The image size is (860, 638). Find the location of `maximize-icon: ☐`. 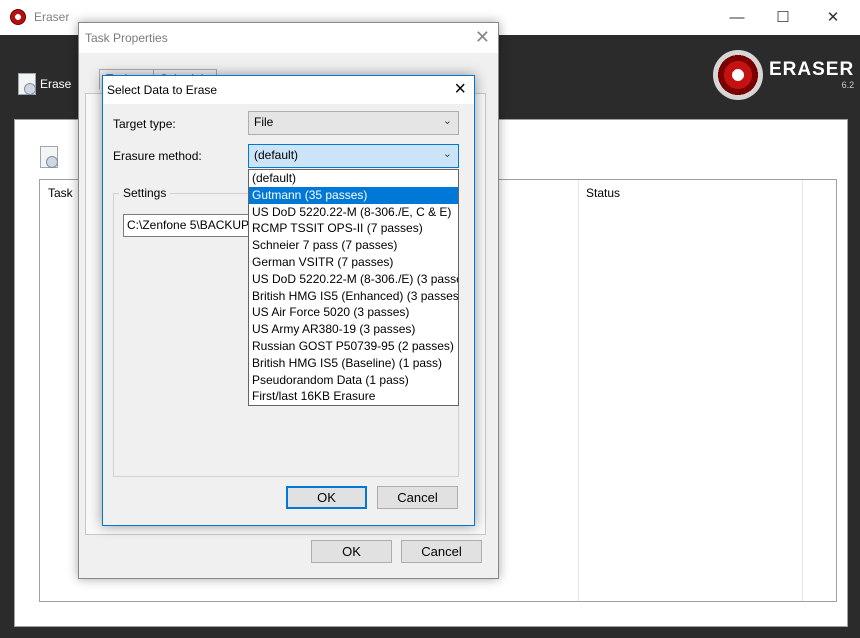

maximize-icon: ☐ is located at coordinates (783, 17).